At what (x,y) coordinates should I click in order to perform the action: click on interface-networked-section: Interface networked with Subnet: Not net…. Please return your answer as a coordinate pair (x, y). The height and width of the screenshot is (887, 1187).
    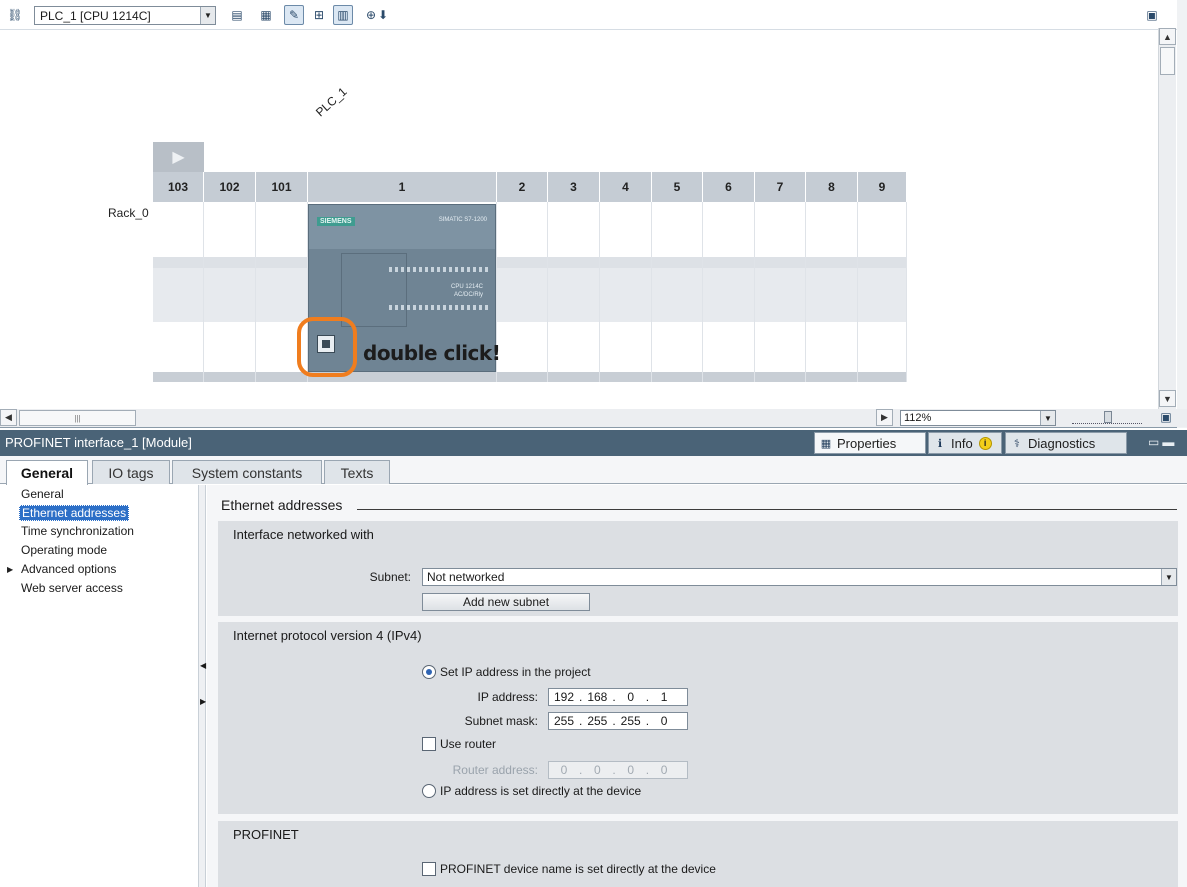
    Looking at the image, I should click on (698, 568).